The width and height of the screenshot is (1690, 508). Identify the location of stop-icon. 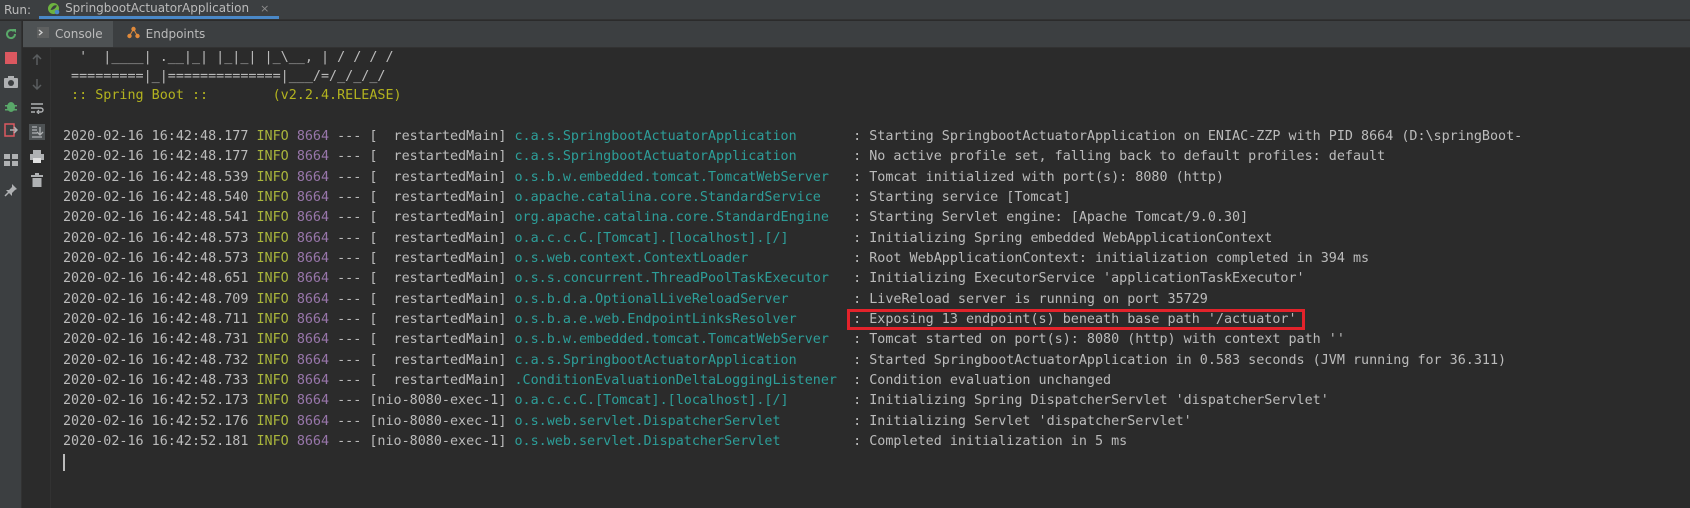
(11, 58).